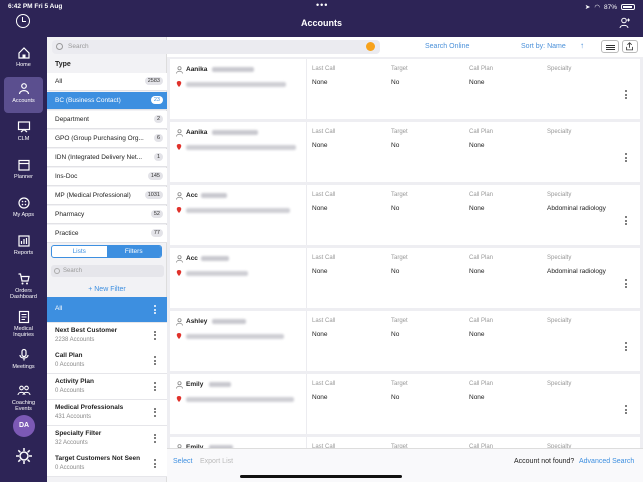  I want to click on user-avatar: DA, so click(24, 426).